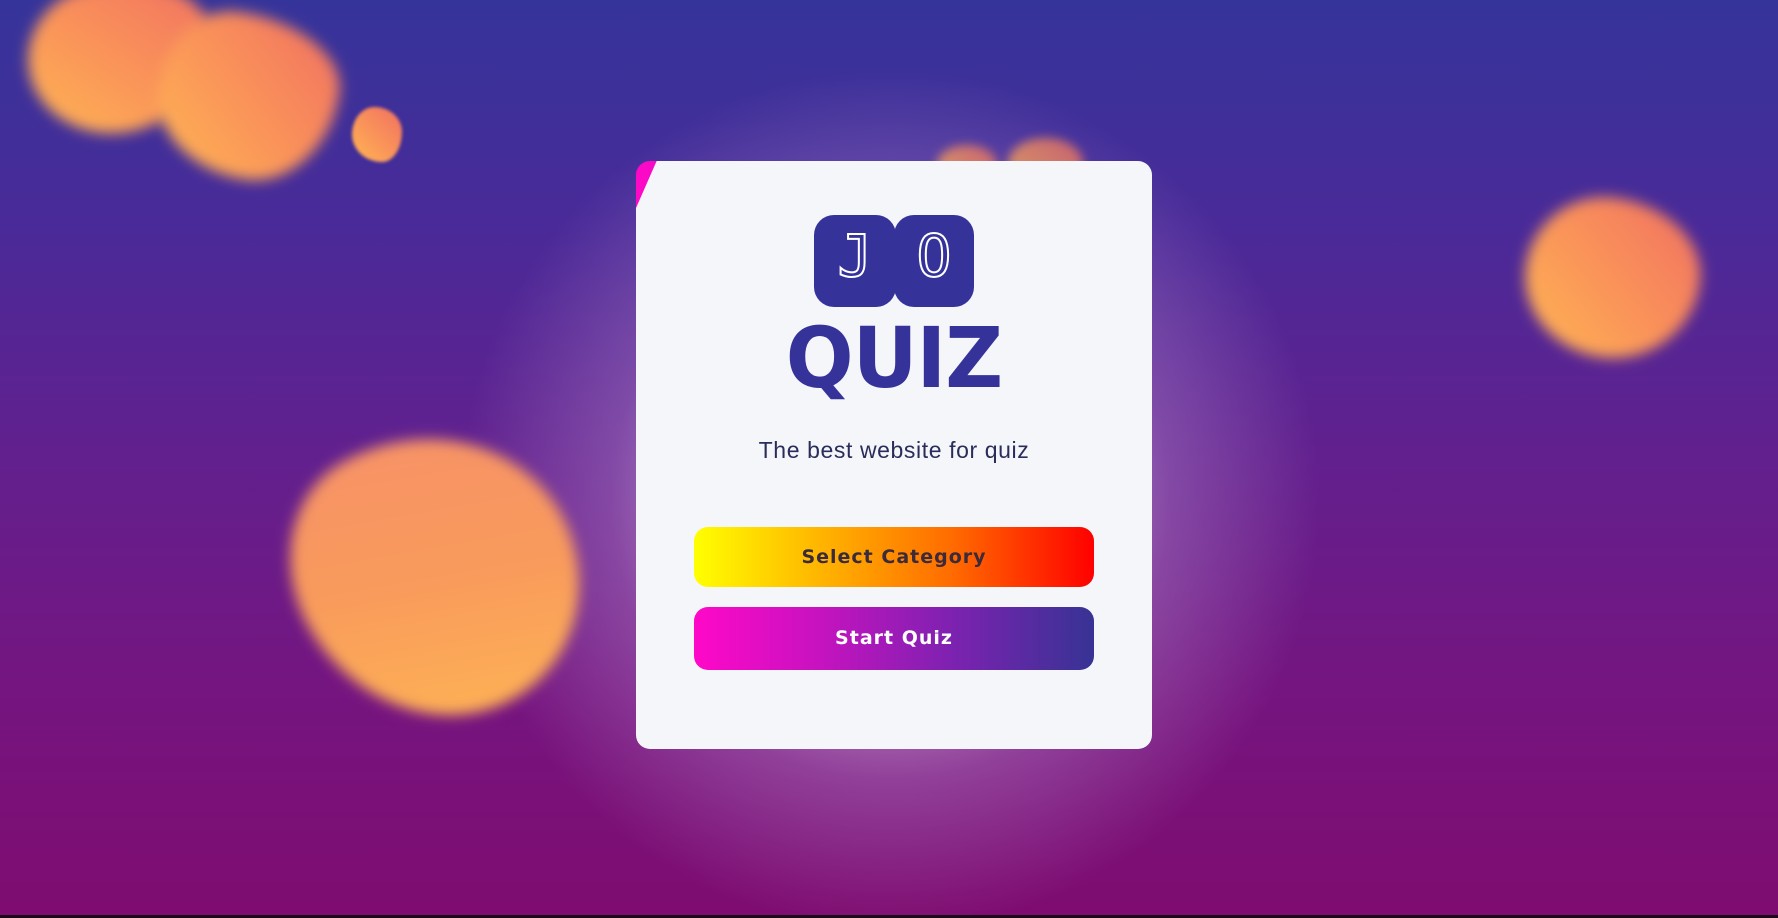  What do you see at coordinates (894, 638) in the screenshot?
I see `start-quiz-button: Start Quiz` at bounding box center [894, 638].